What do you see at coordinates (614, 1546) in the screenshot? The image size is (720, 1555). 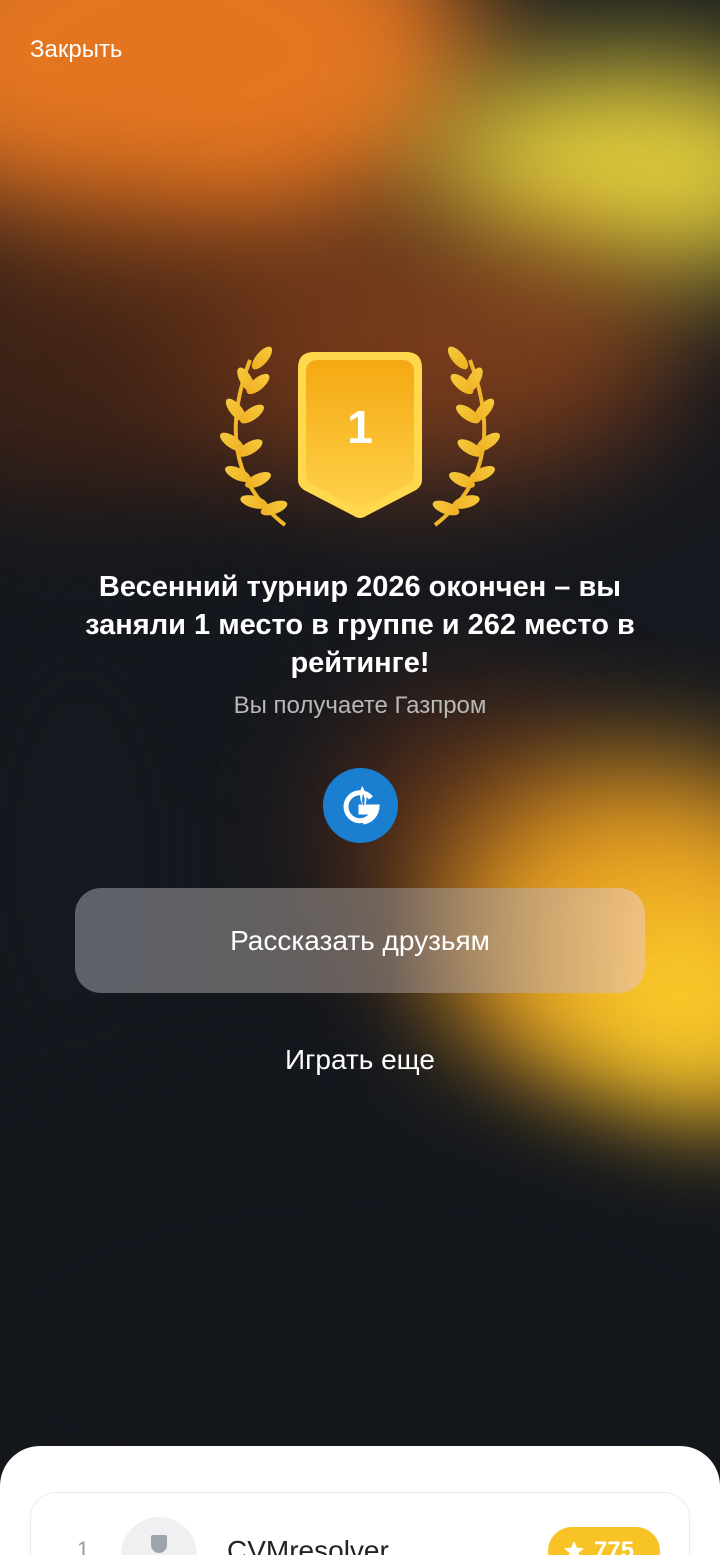 I see `score-value: 775` at bounding box center [614, 1546].